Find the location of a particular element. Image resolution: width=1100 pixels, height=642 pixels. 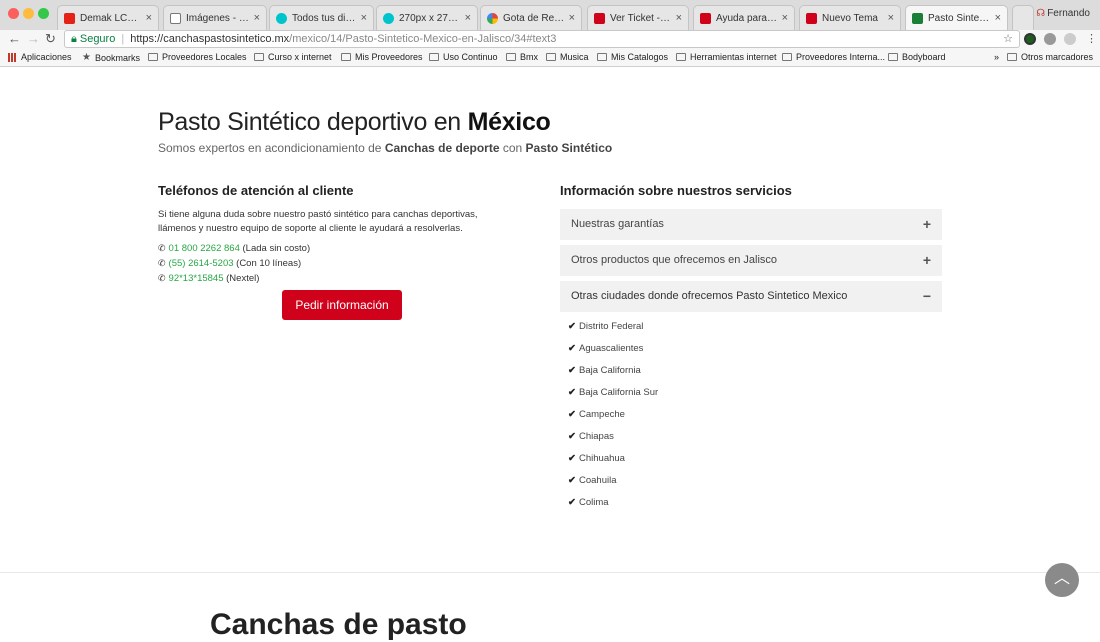

bookmark-folder: Proveedores Locales is located at coordinates (197, 57).